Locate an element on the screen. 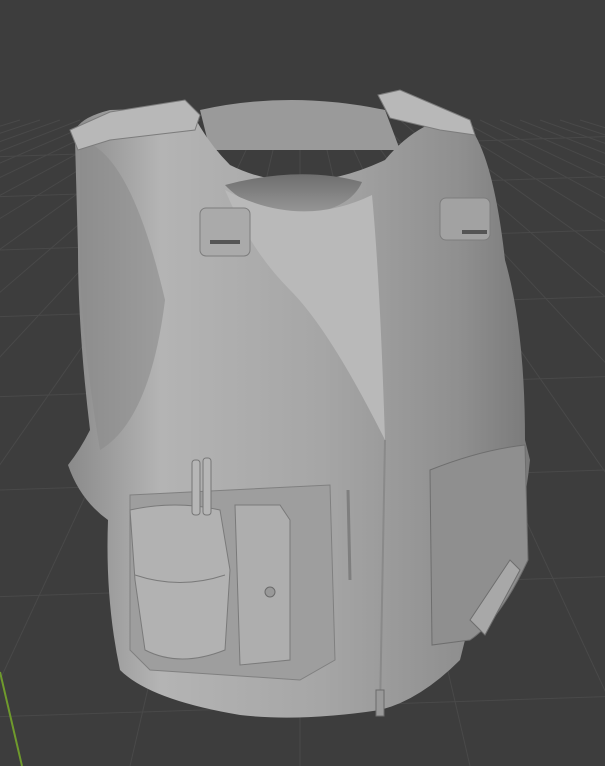  zipper-pull is located at coordinates (380, 703).